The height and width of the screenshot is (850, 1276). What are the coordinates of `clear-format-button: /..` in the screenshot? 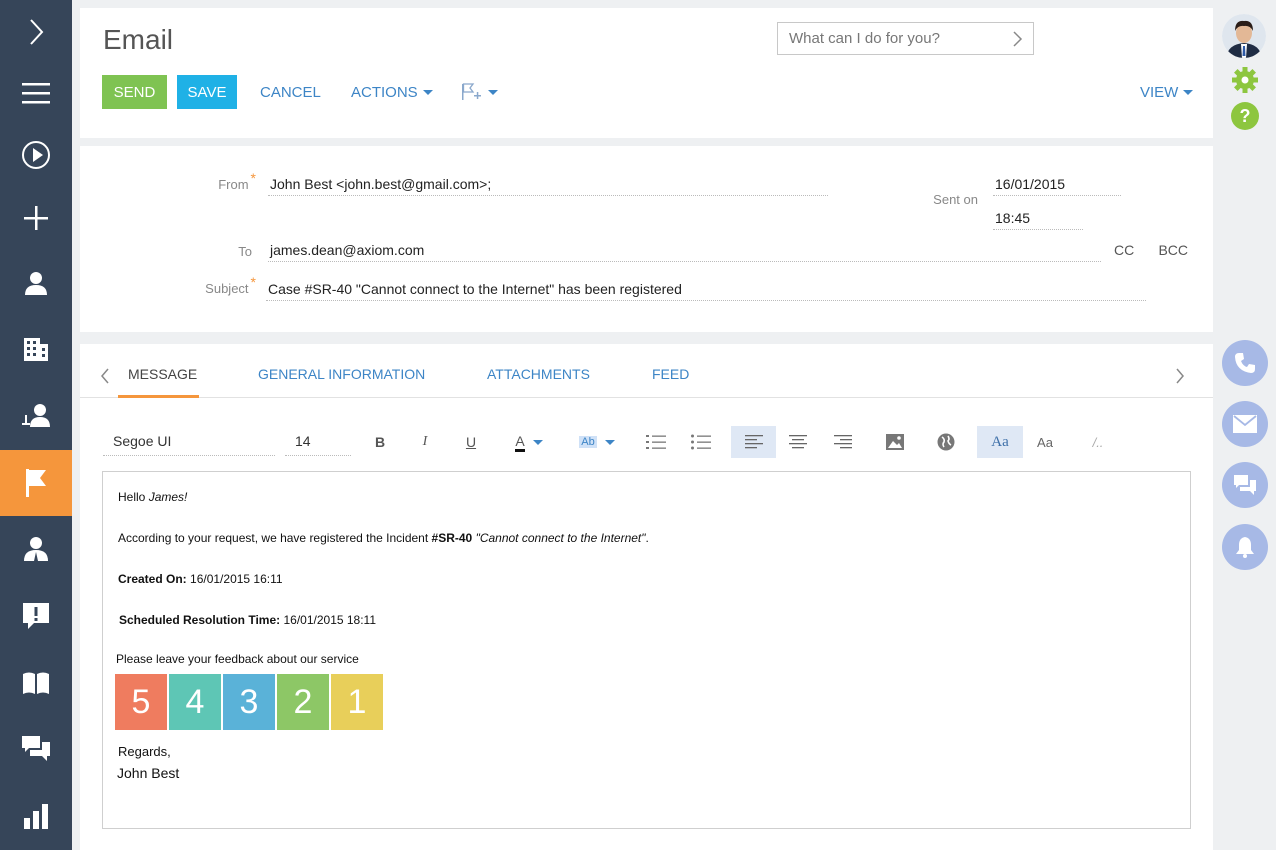 It's located at (1098, 442).